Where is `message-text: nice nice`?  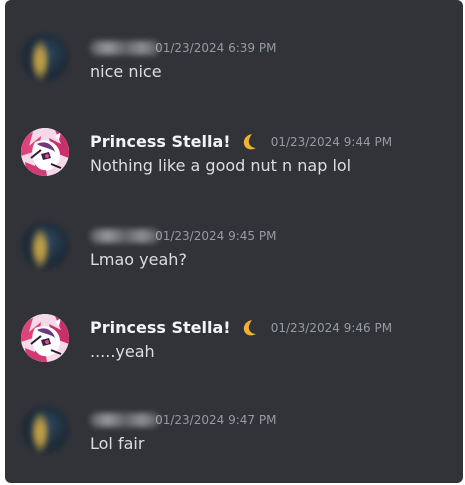
message-text: nice nice is located at coordinates (126, 71).